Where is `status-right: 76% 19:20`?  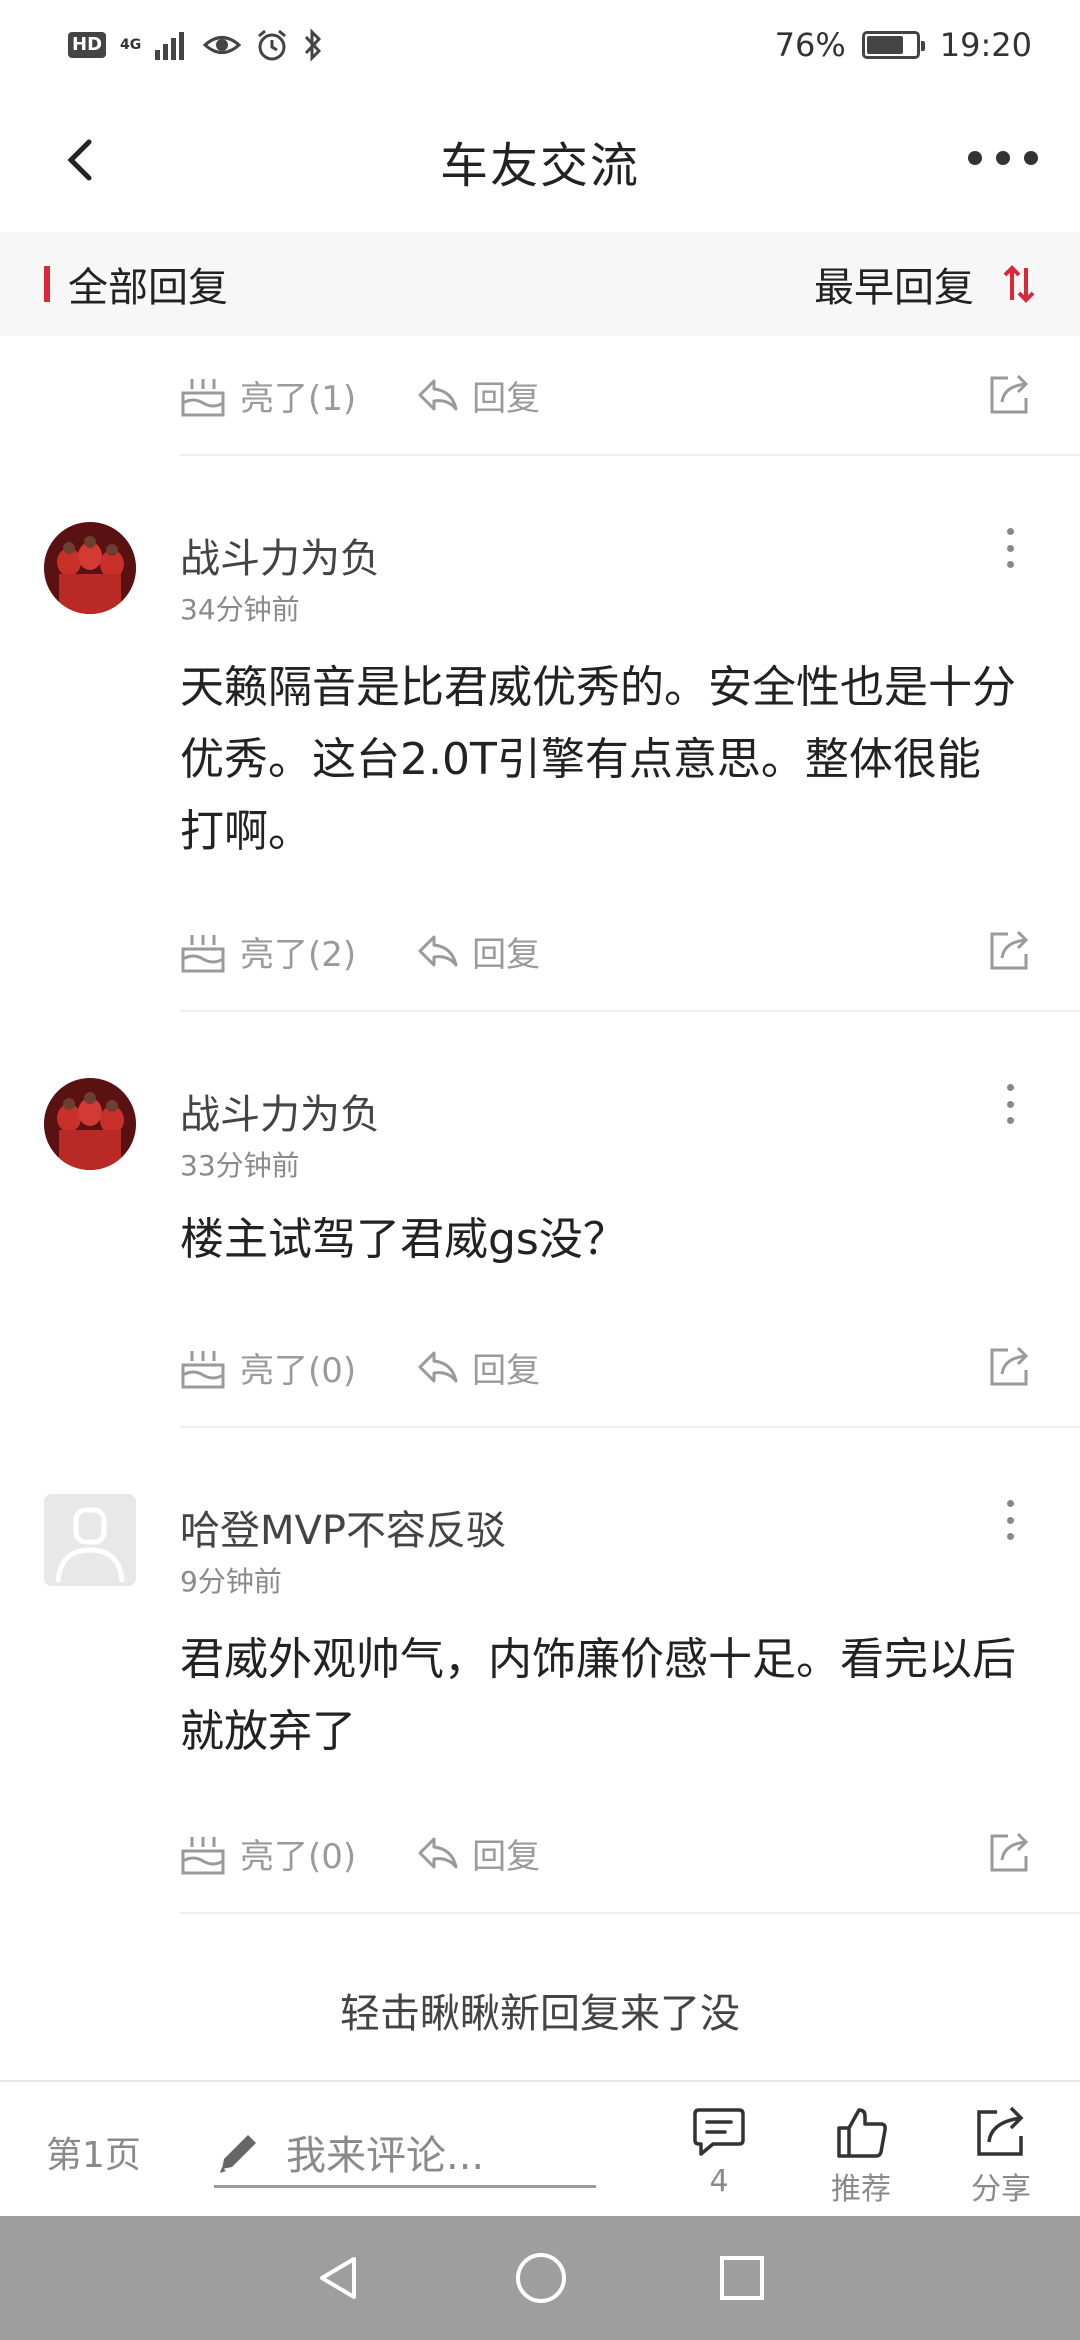
status-right: 76% 19:20 is located at coordinates (903, 45).